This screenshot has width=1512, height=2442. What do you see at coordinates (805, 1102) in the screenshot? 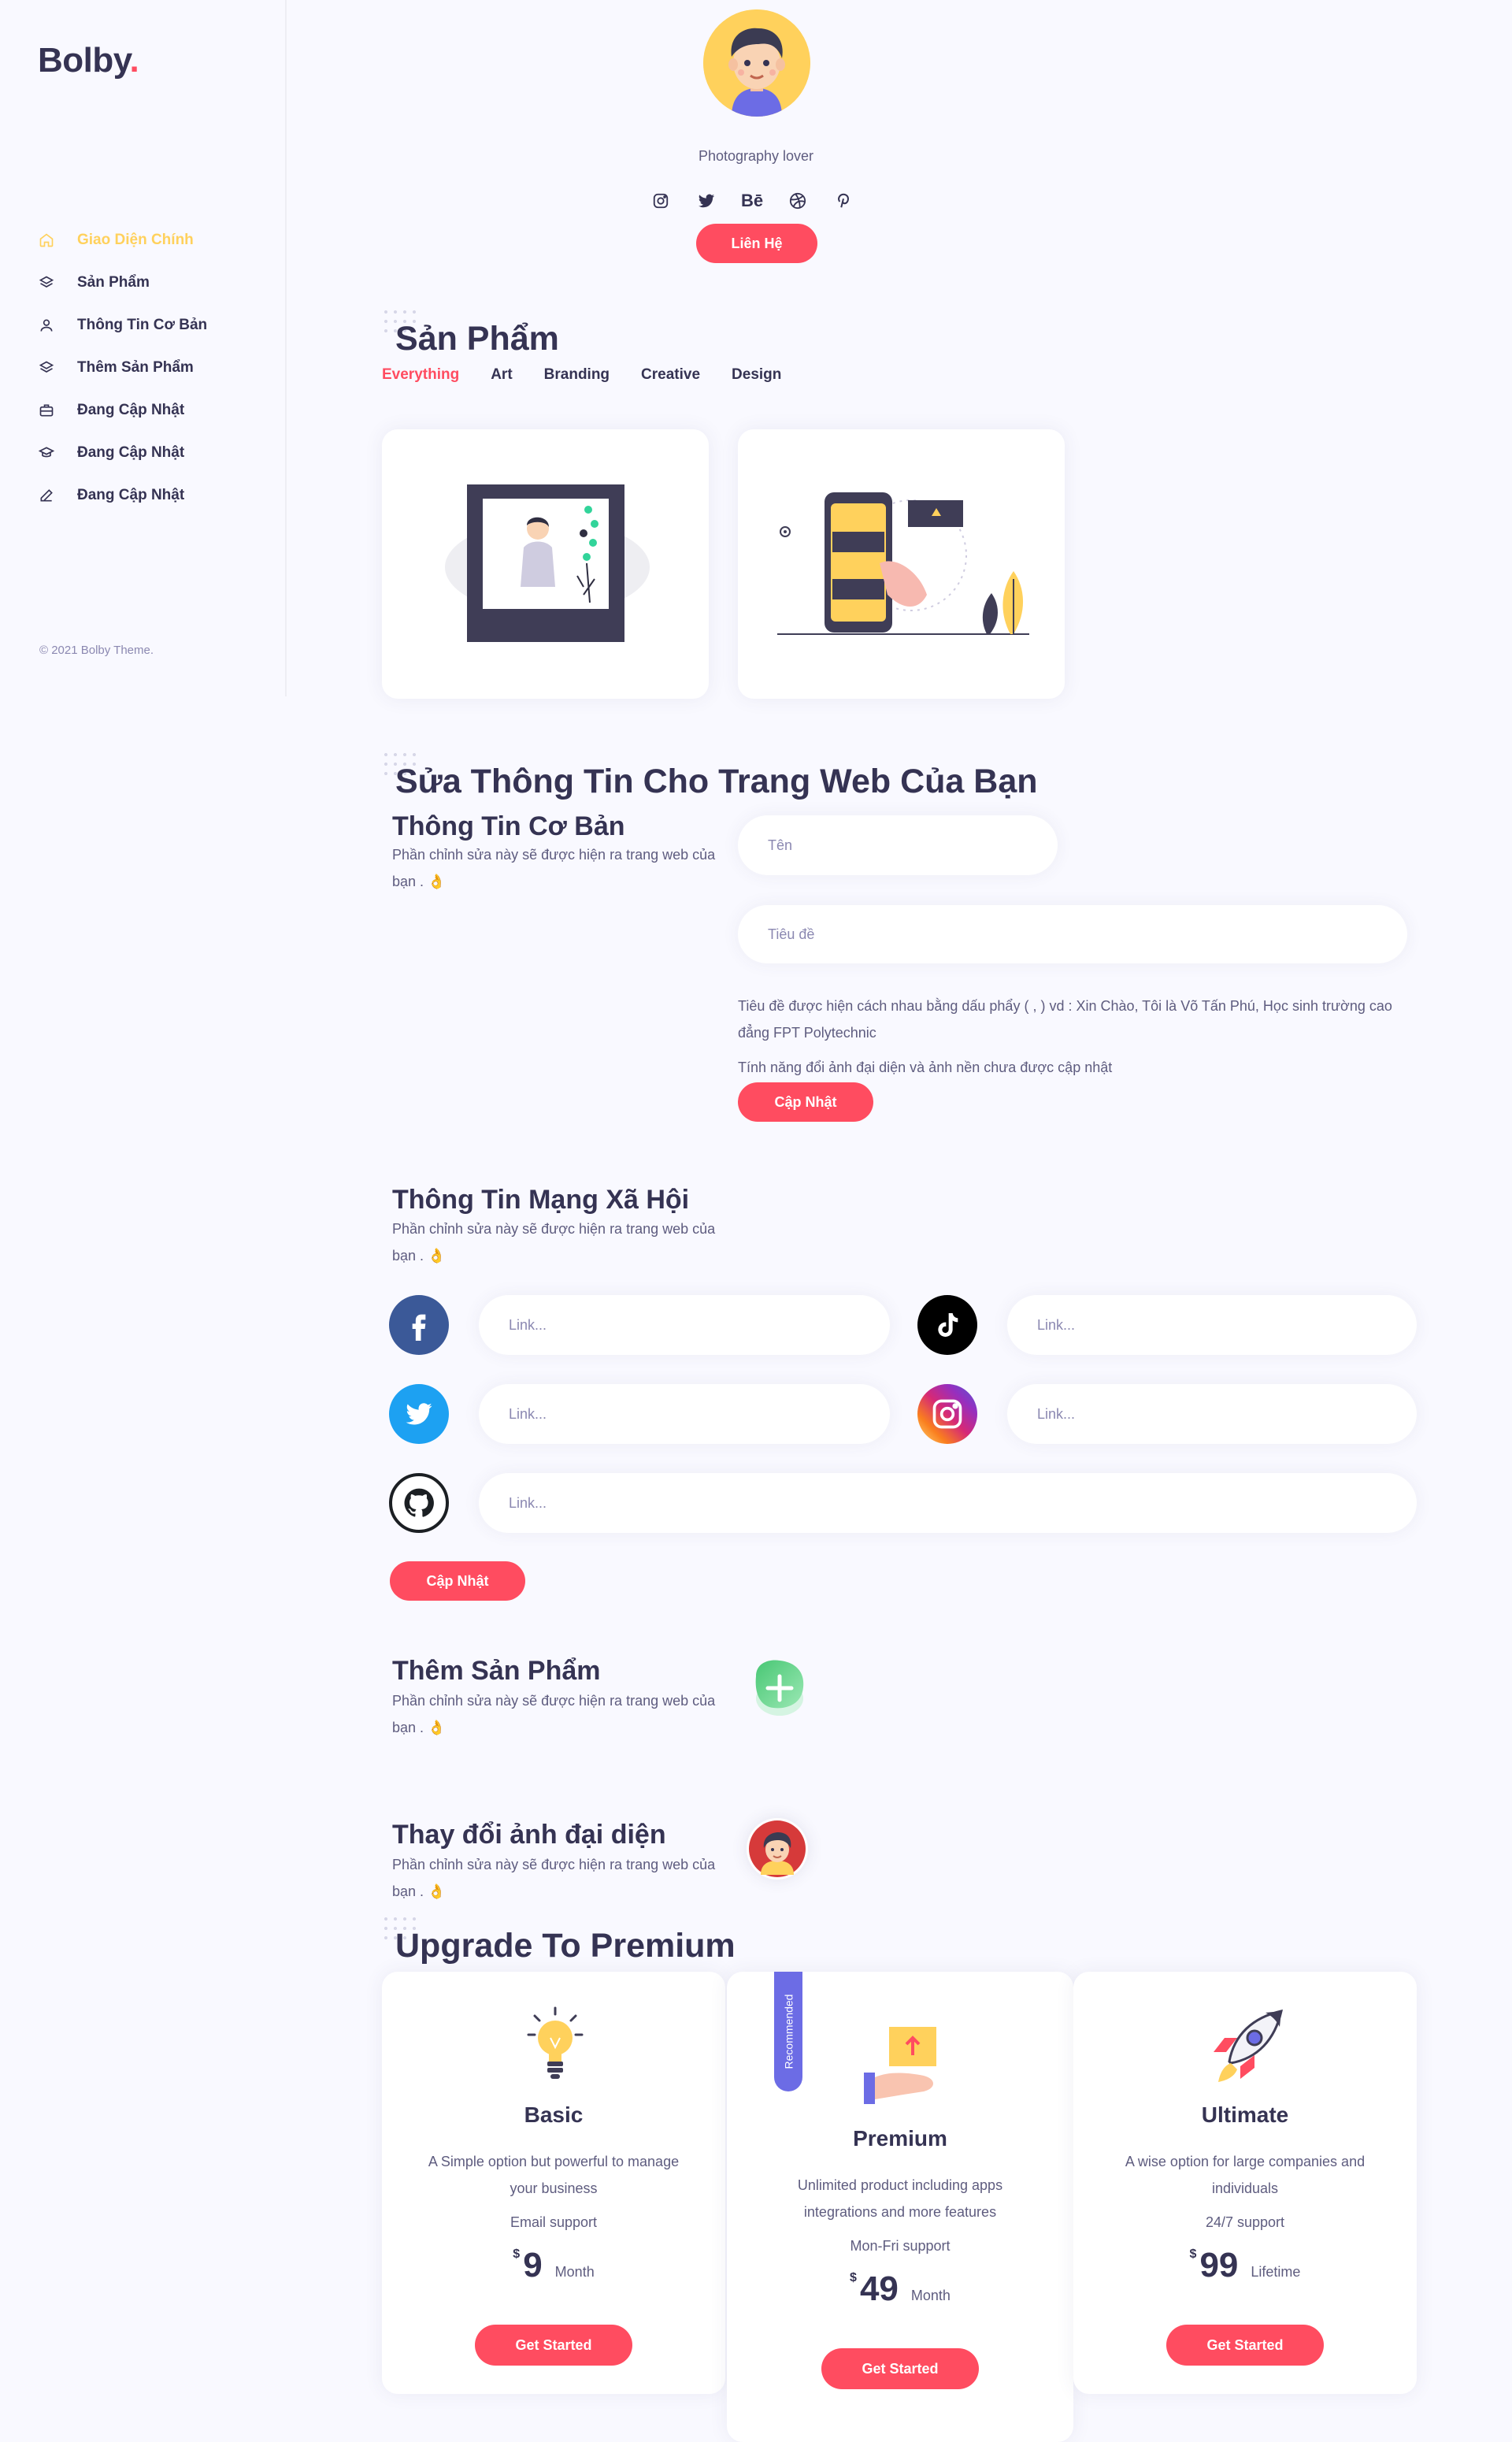
I see `update-basic-button: Cập Nhật` at bounding box center [805, 1102].